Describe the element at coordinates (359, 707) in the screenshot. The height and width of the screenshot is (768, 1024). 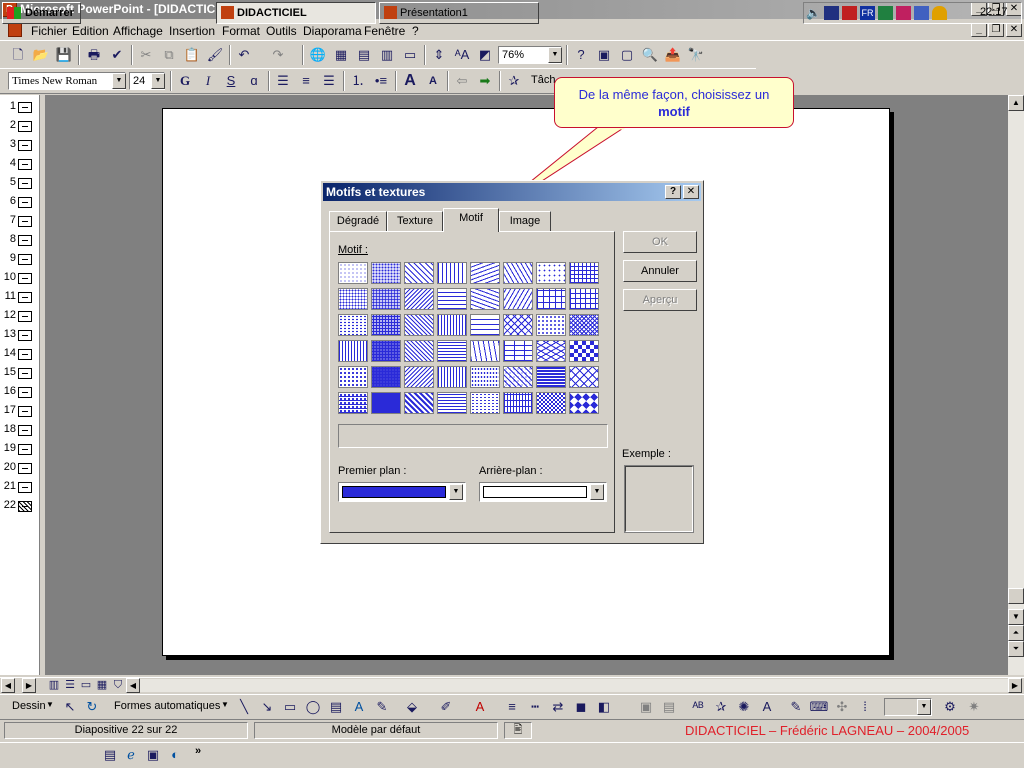
I see `wordart-icon: A` at that location.